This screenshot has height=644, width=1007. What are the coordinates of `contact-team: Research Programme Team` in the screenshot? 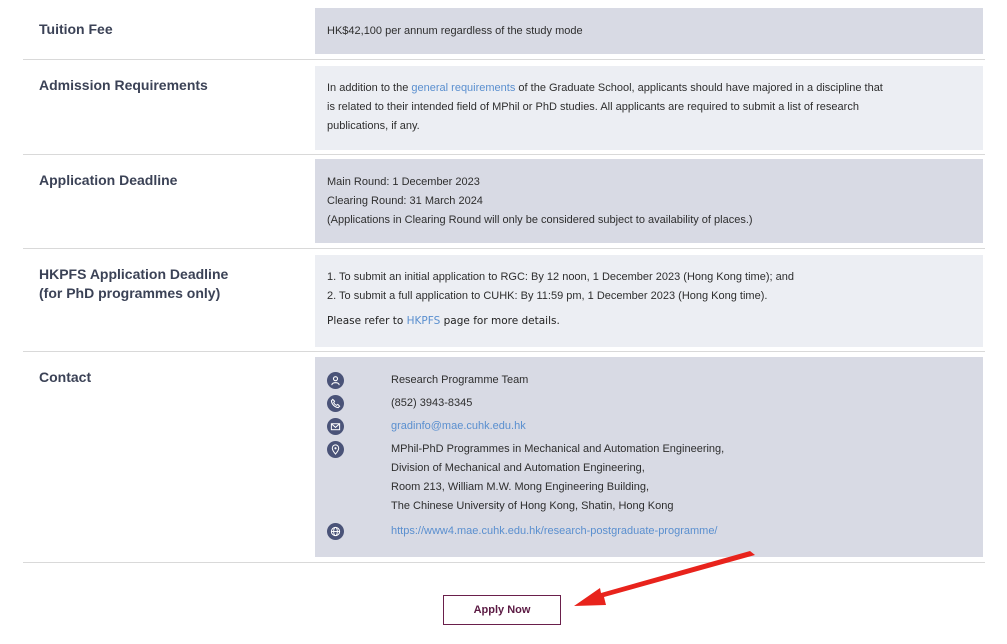 It's located at (460, 380).